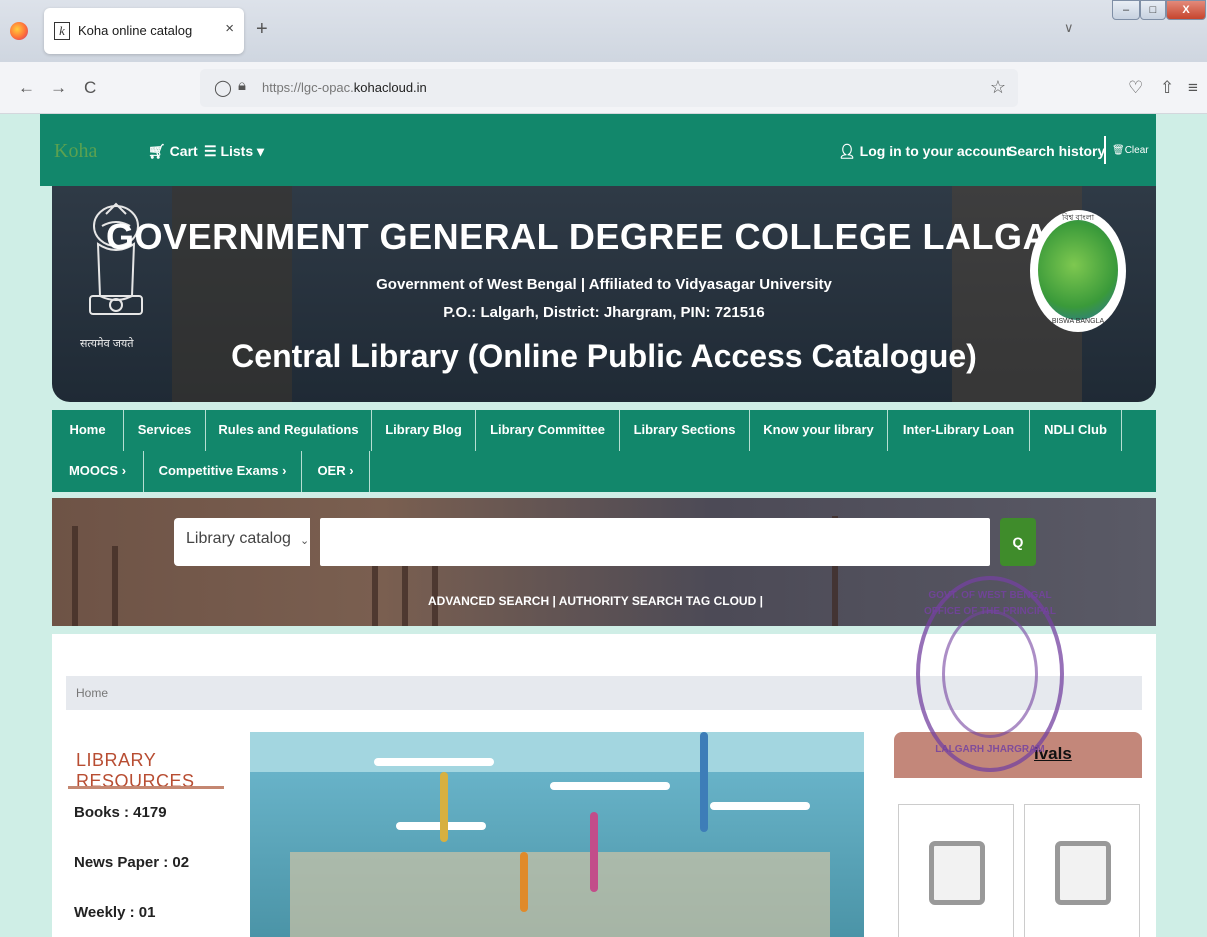  Describe the element at coordinates (120, 812) in the screenshot. I see `stat-books: Books : 4179` at that location.